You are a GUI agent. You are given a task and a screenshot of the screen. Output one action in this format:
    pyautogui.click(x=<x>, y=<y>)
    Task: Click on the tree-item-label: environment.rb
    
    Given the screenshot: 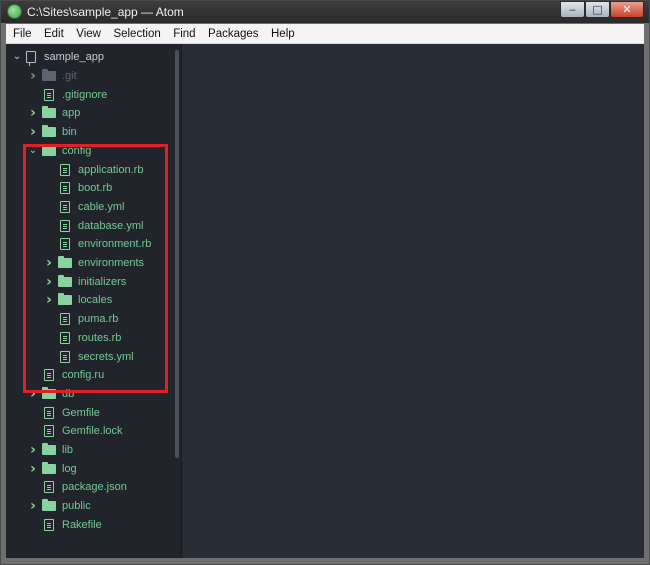 What is the action you would take?
    pyautogui.click(x=115, y=244)
    